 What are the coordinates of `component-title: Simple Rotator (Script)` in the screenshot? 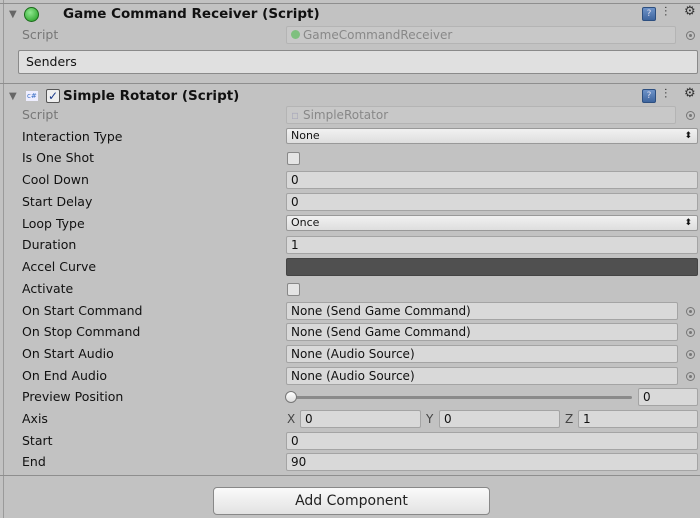 It's located at (151, 96).